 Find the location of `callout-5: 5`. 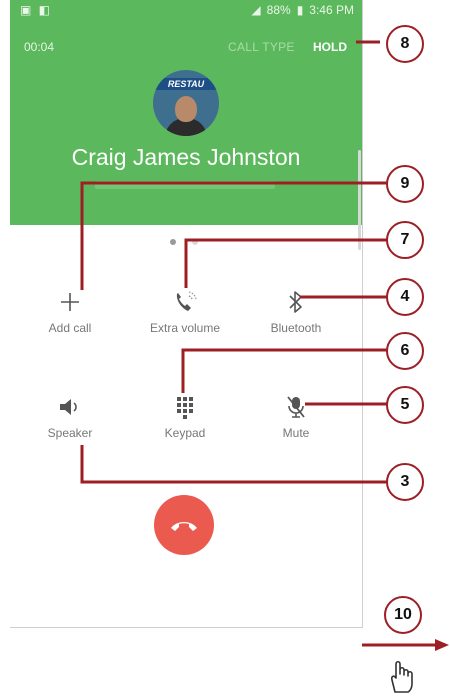

callout-5: 5 is located at coordinates (405, 405).